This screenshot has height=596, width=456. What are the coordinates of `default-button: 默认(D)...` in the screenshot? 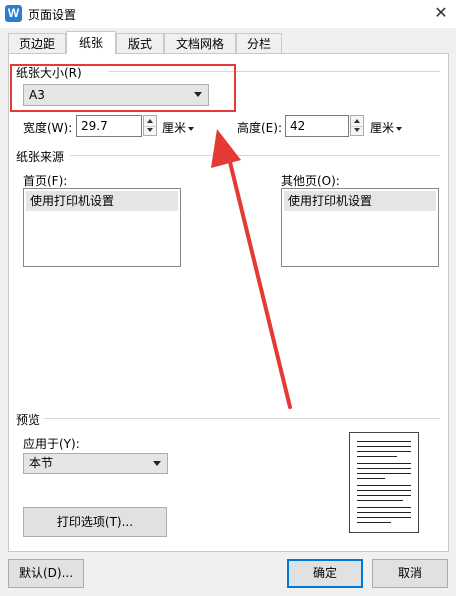 It's located at (46, 573).